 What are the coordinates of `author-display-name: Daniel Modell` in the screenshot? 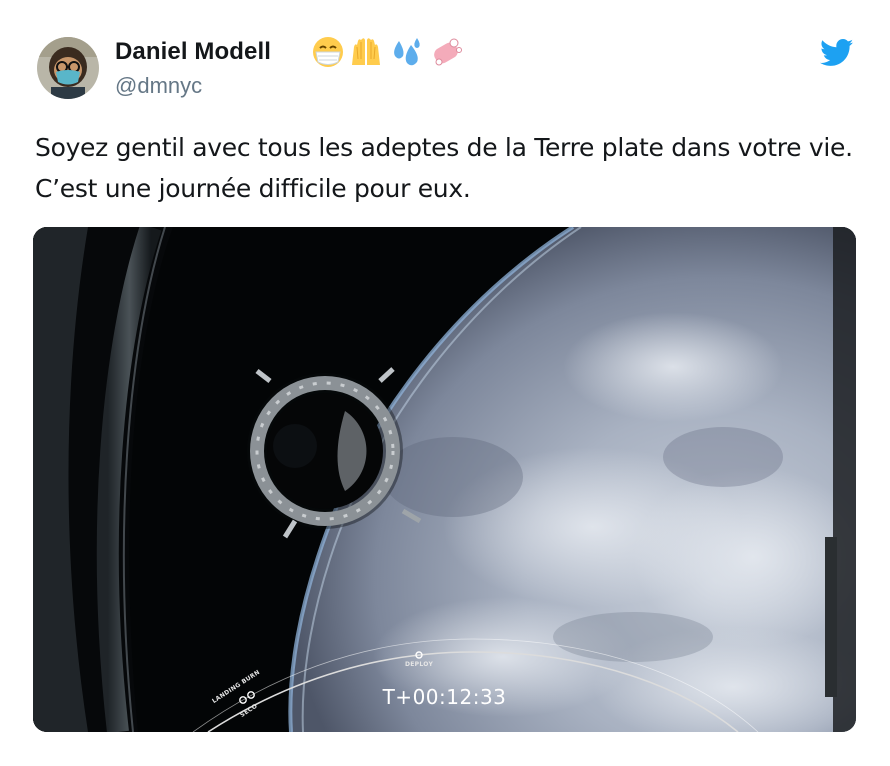 It's located at (193, 52).